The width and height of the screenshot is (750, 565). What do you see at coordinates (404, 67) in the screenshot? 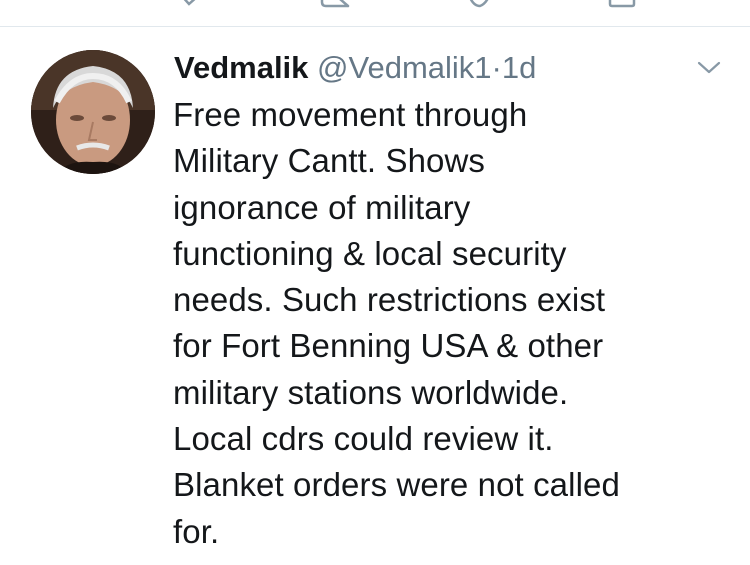
I see `user-handle: @Vedmalik1` at bounding box center [404, 67].